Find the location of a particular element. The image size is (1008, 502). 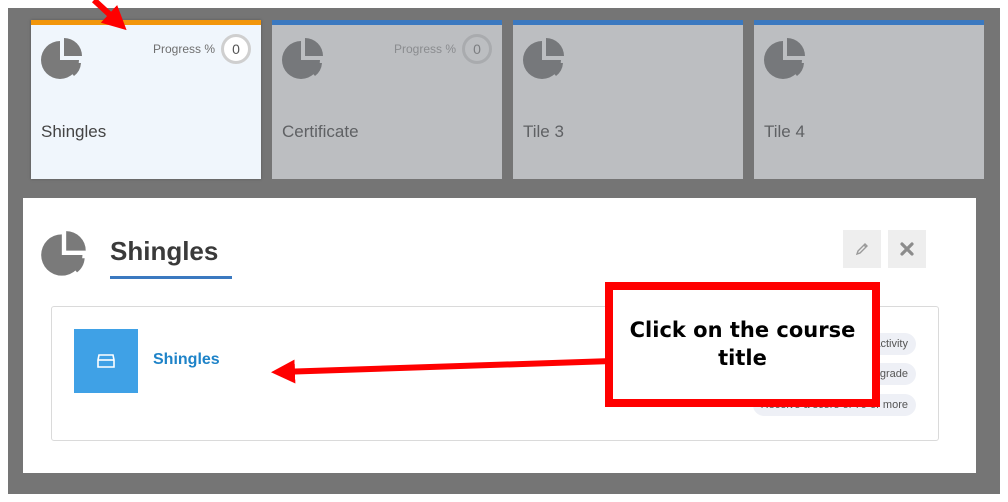

pencil-icon is located at coordinates (861, 249).